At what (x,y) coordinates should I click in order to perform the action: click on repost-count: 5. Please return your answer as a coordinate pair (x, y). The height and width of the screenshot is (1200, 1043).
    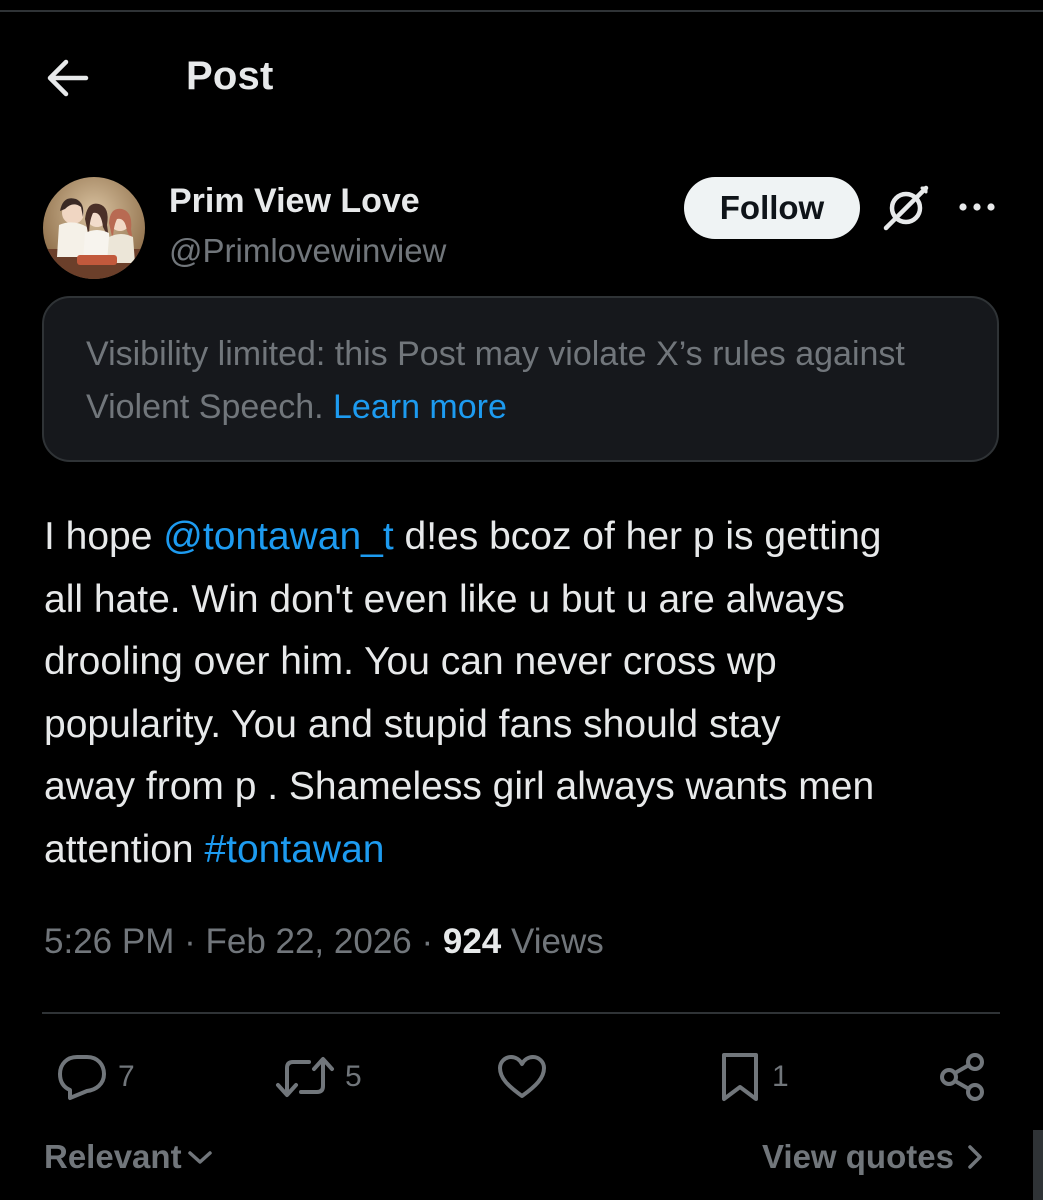
    Looking at the image, I should click on (353, 1076).